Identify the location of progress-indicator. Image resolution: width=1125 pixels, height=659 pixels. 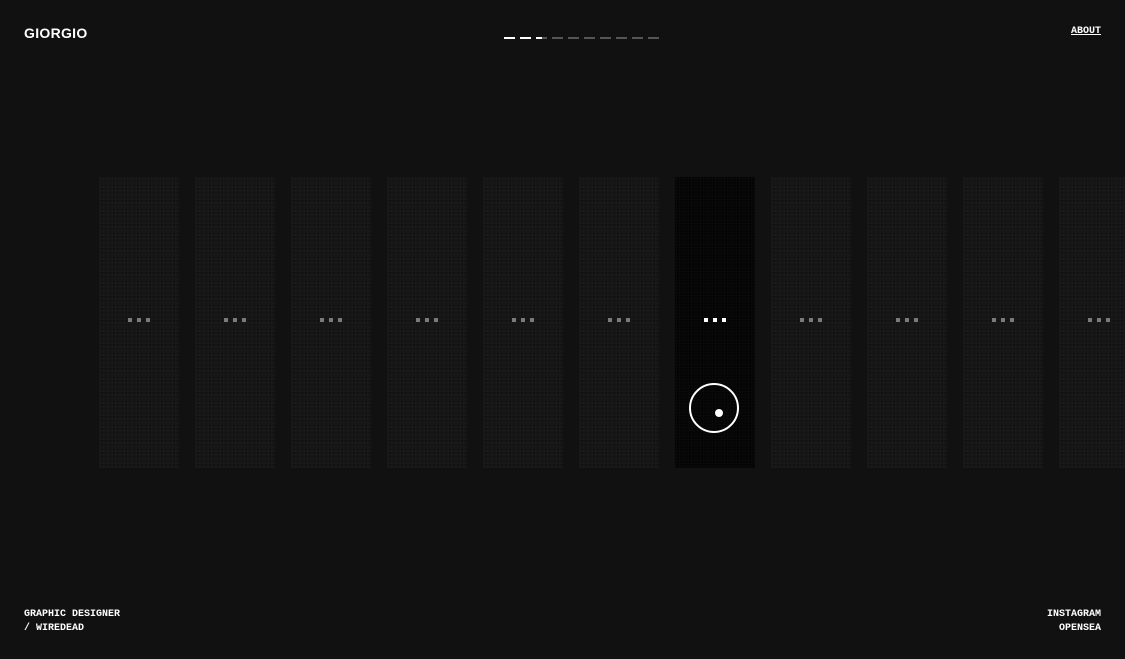
(585, 38).